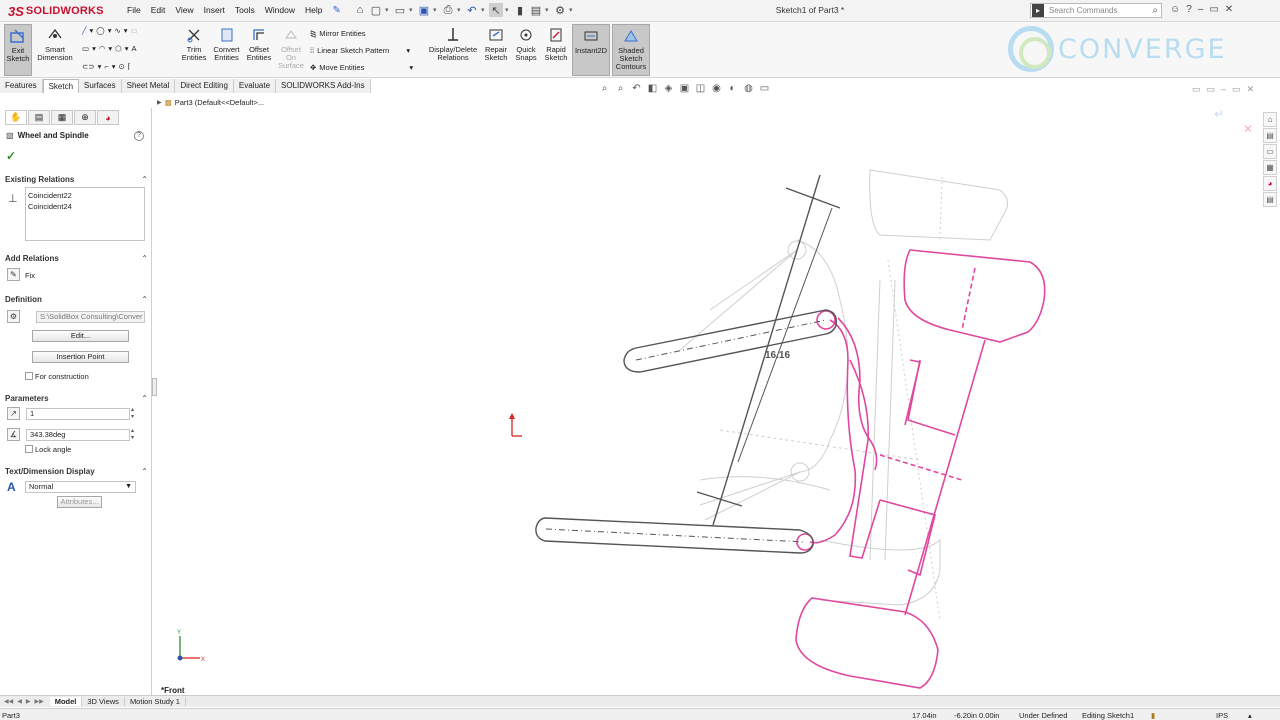 The height and width of the screenshot is (720, 1280). What do you see at coordinates (336, 10) in the screenshot?
I see `pin-icon: ✎` at bounding box center [336, 10].